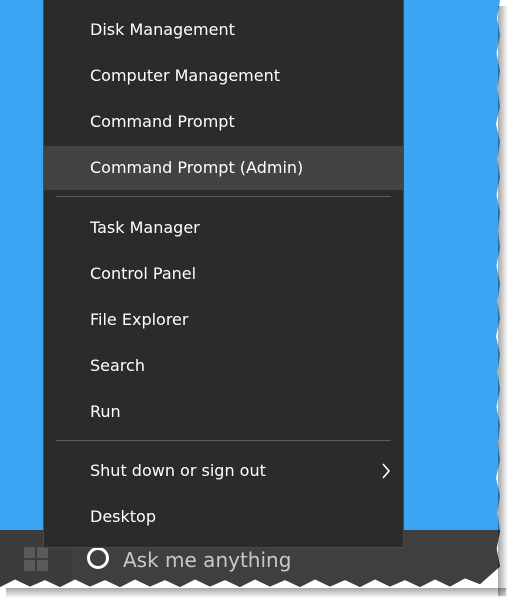 This screenshot has height=603, width=518. What do you see at coordinates (98, 558) in the screenshot?
I see `cortana-icon` at bounding box center [98, 558].